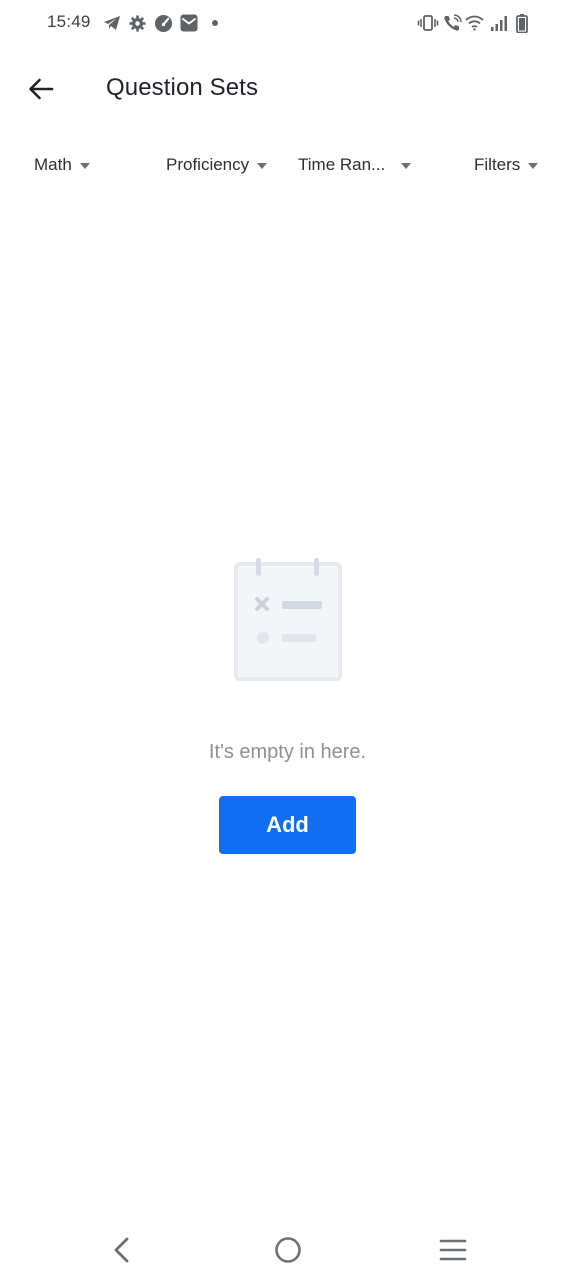  I want to click on system-nav-bar, so click(287, 1250).